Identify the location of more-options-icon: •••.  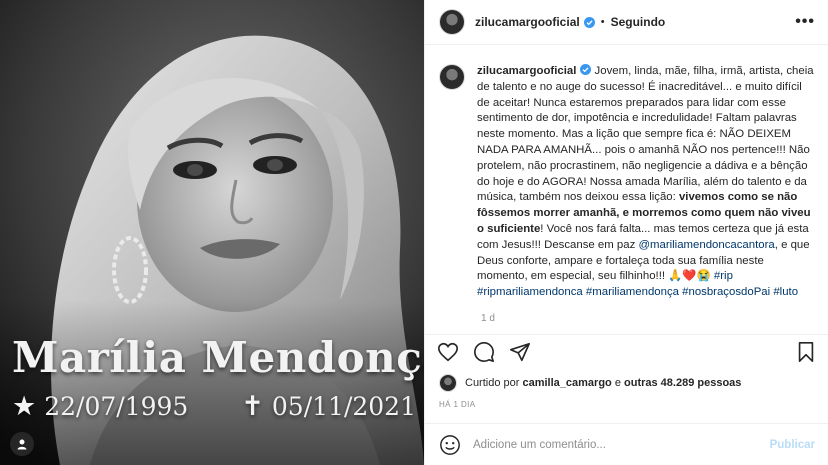
(805, 22).